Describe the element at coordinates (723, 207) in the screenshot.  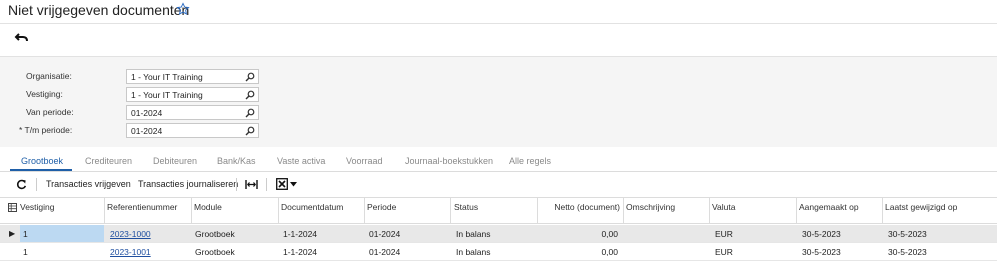
I see `column-header-valuta: Valuta` at that location.